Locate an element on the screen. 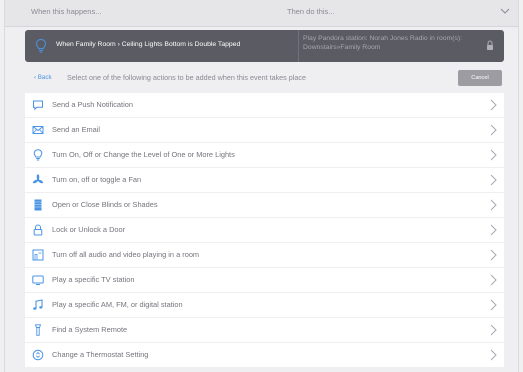 The width and height of the screenshot is (523, 372). list-item: Lock or Unlock a Door is located at coordinates (264, 230).